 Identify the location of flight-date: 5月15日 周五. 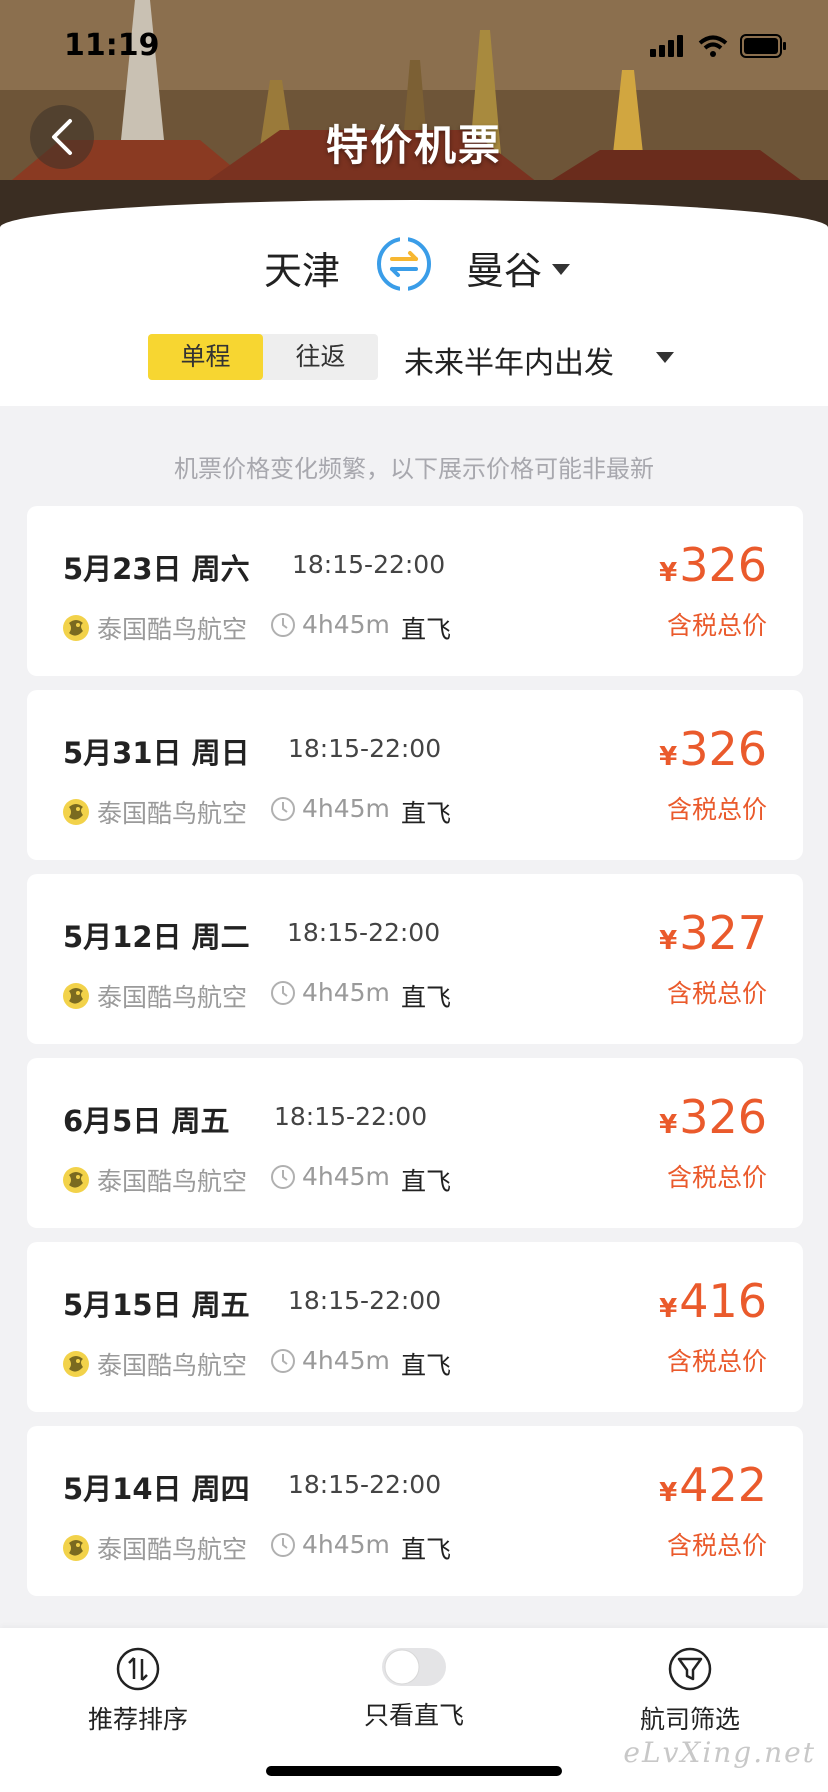
(156, 1305).